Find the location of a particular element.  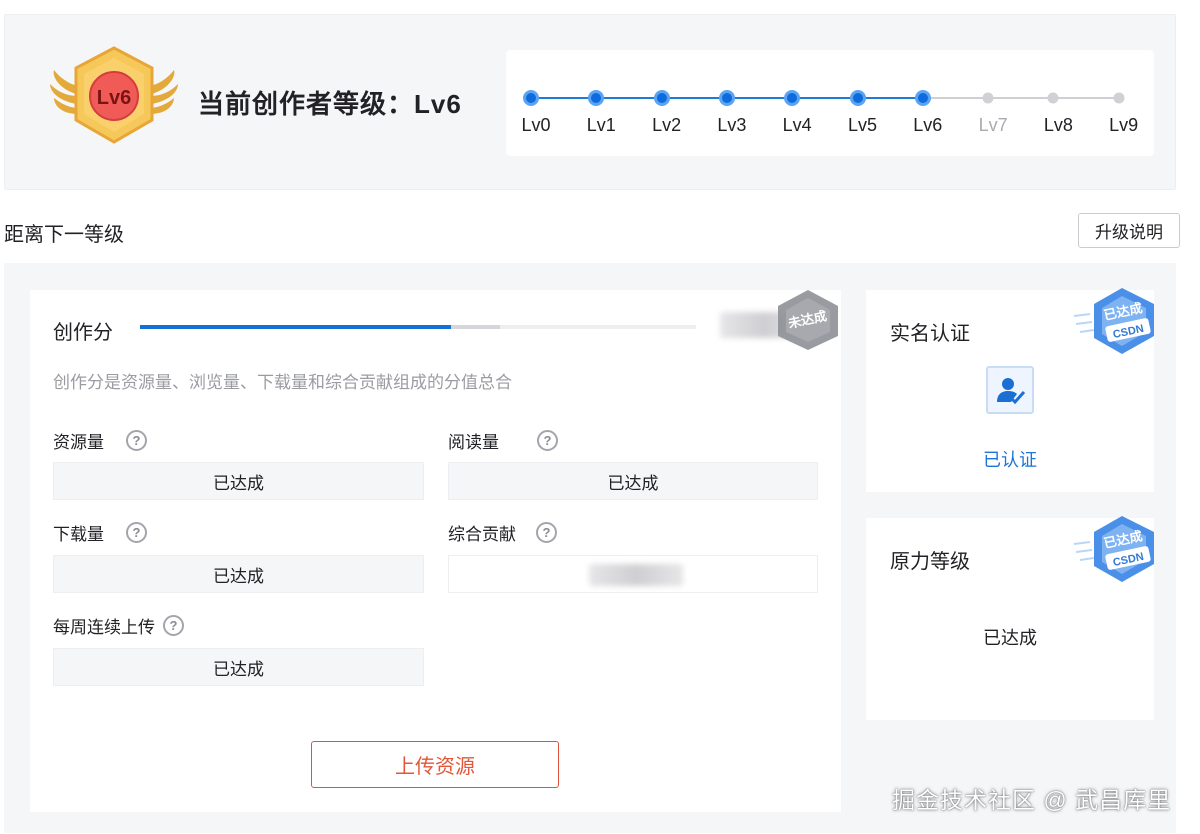

level-label: Lv0 is located at coordinates (536, 125).